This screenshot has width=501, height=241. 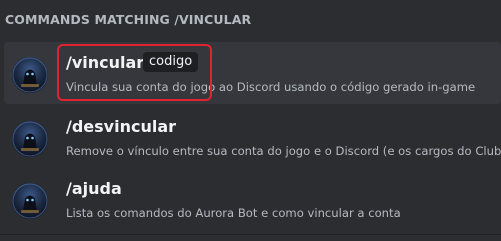 I want to click on autocomplete-header: COMMANDS MATCHING /VINCULAR, so click(x=128, y=19).